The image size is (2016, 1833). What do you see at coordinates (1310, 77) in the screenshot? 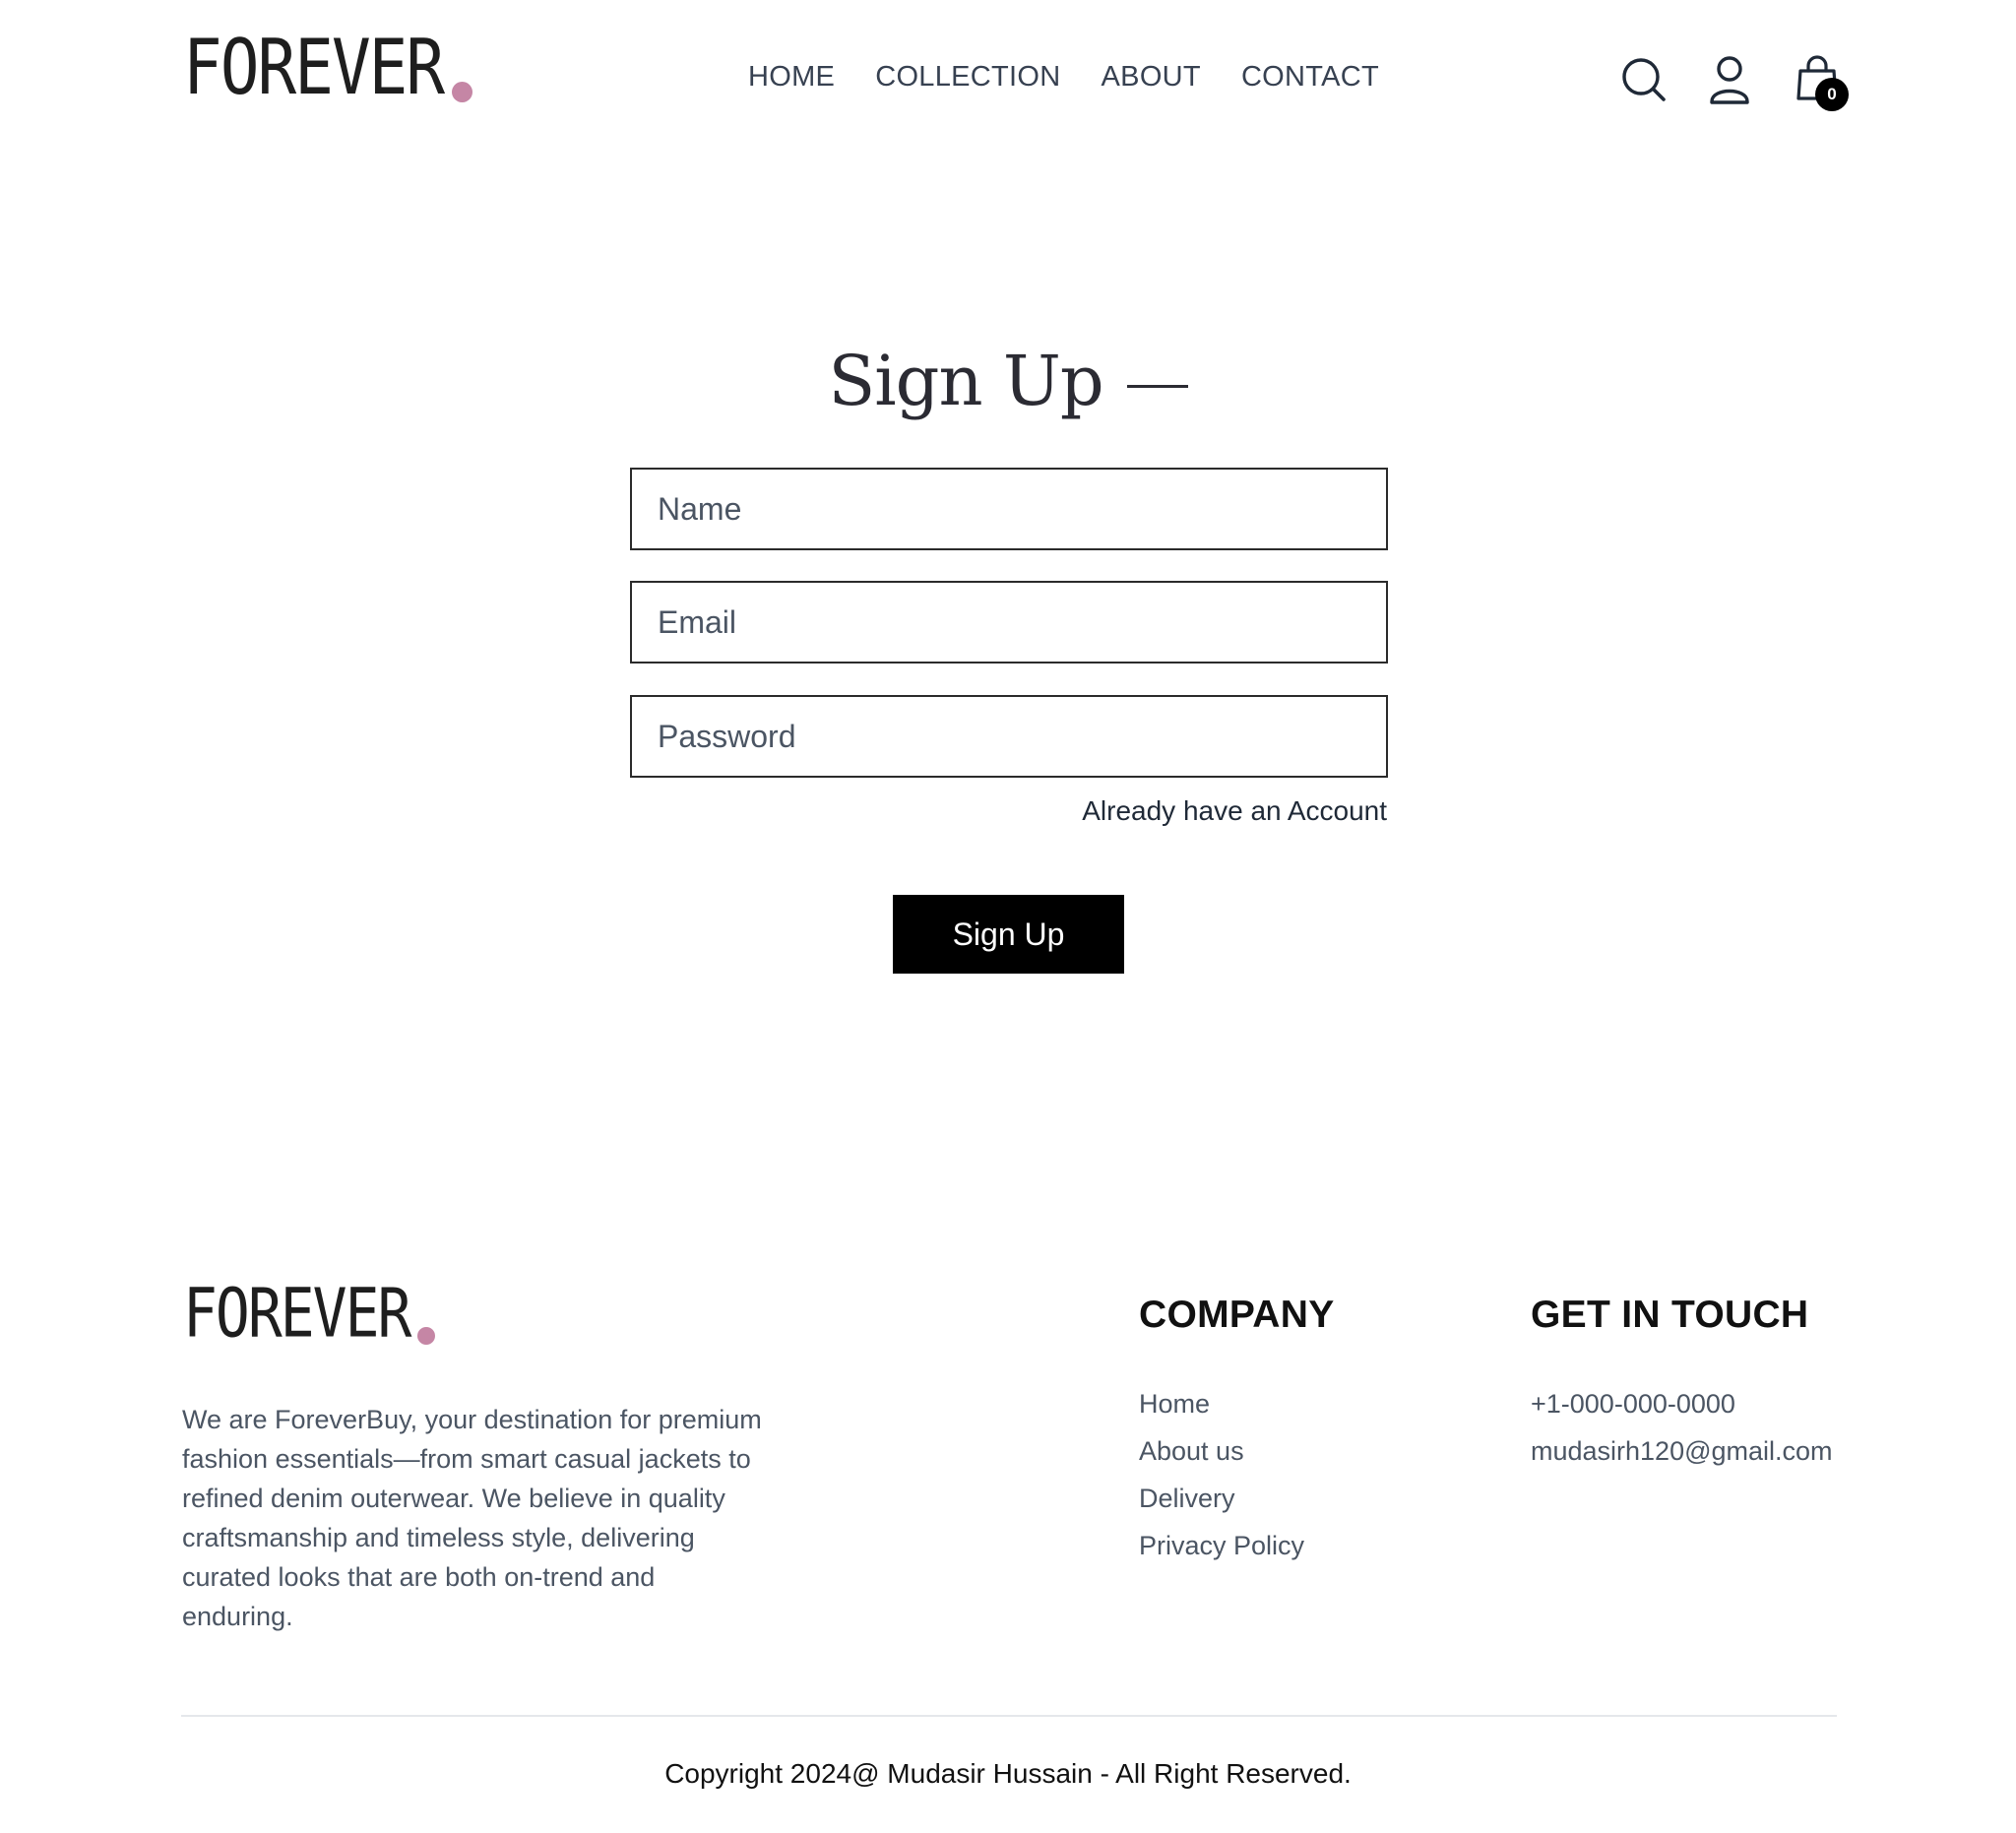
I see `nav-link-contact: CONTACT` at bounding box center [1310, 77].